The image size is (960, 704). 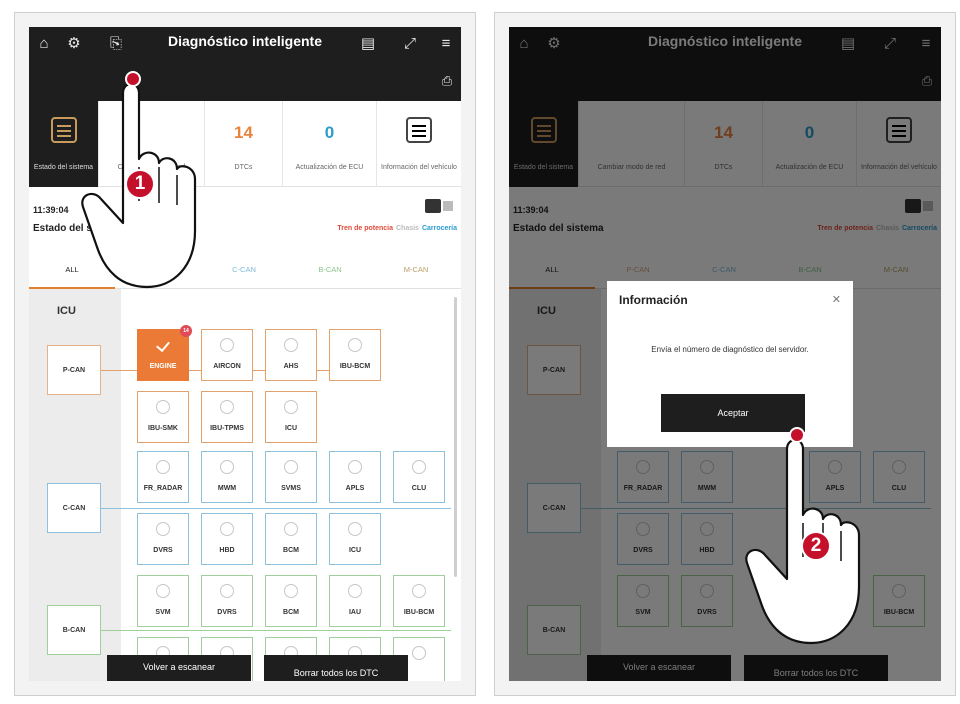 I want to click on clear-dtc-button: Borrar todos los DTC, so click(x=336, y=668).